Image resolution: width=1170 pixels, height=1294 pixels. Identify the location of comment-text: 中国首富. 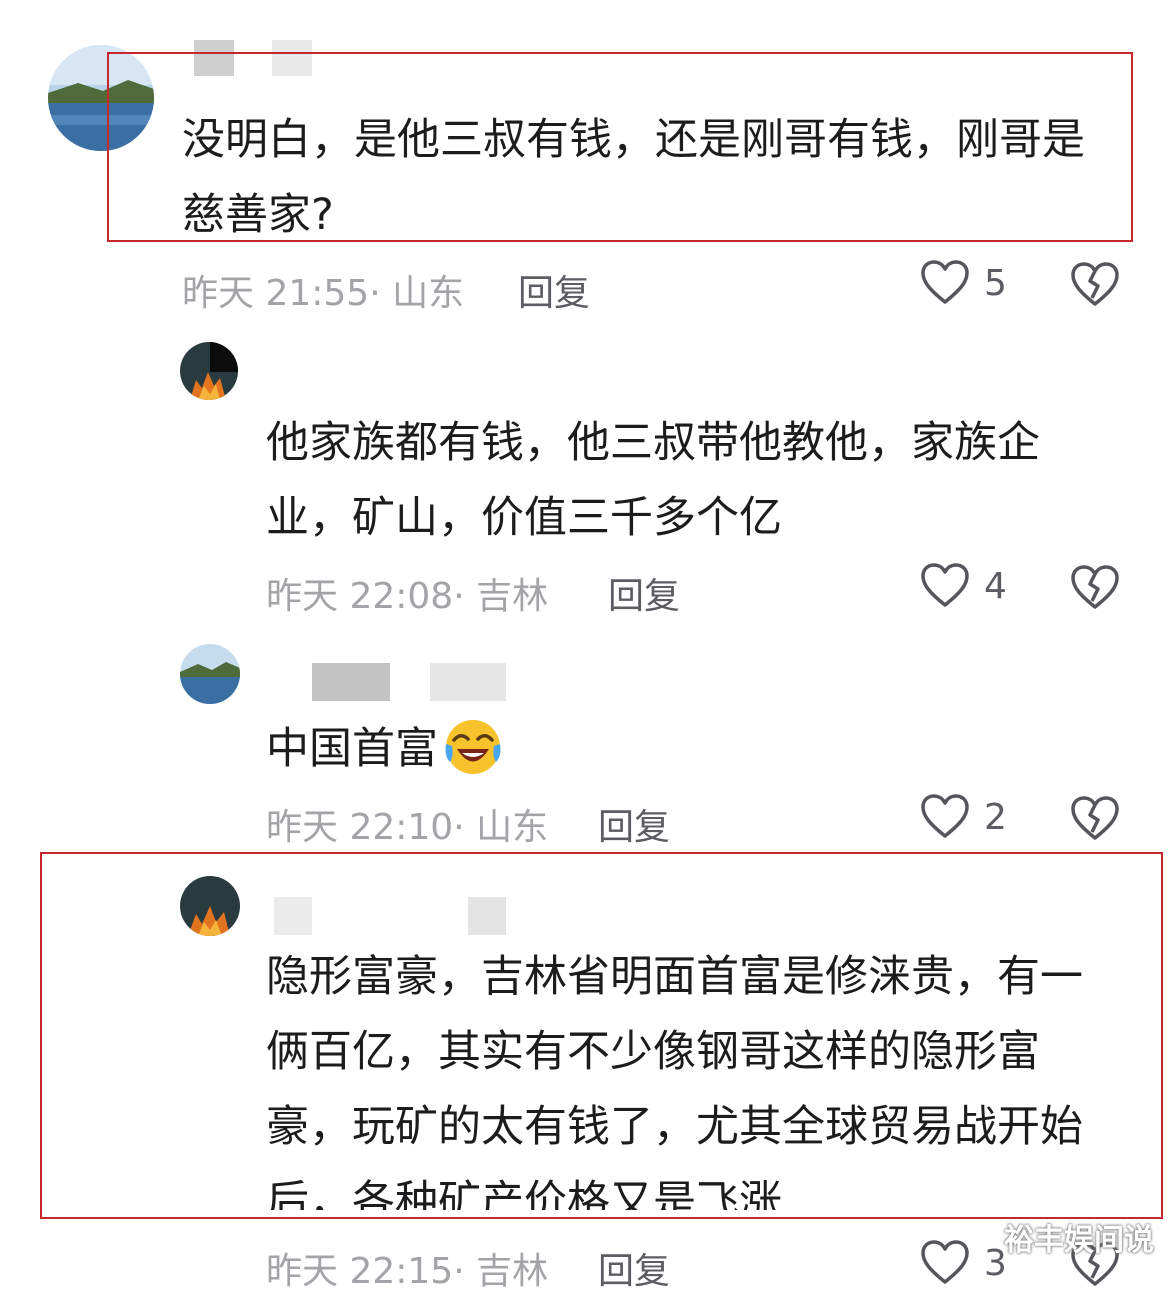
(352, 749).